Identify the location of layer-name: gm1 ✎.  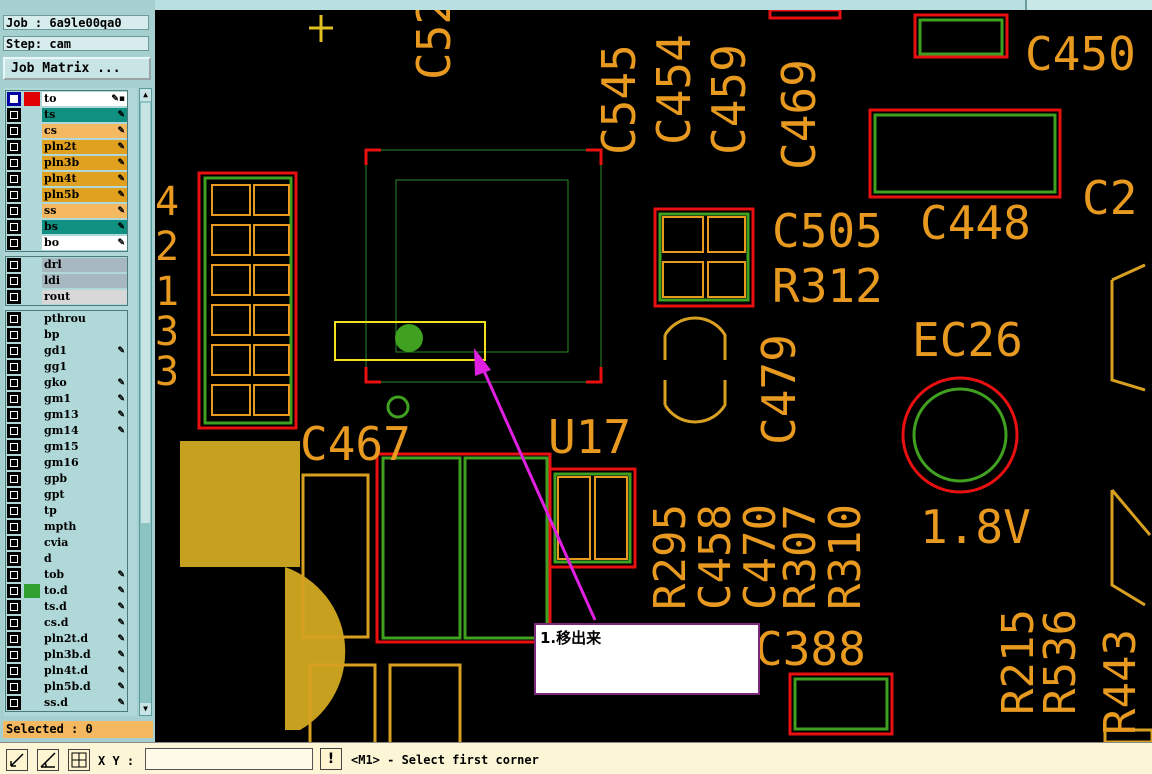
(84, 399).